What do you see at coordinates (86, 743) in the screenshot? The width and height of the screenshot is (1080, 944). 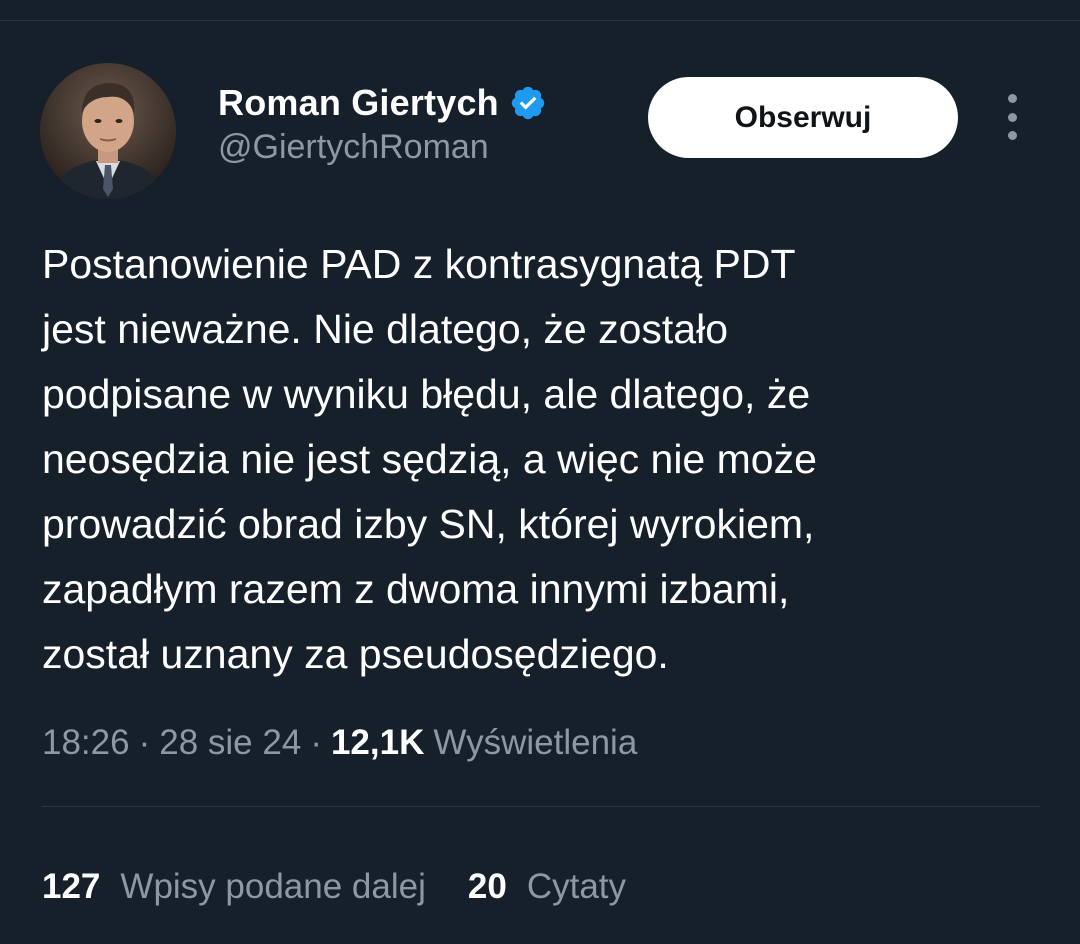 I see `tweet-time: 18:26` at bounding box center [86, 743].